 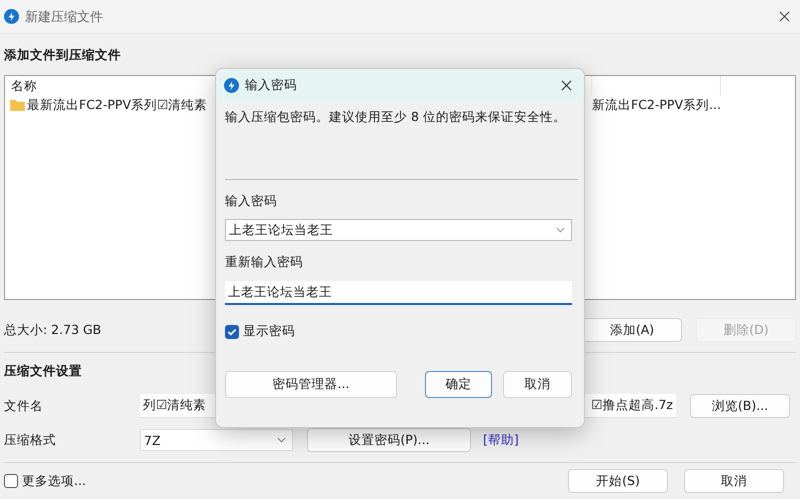 I want to click on confirm-password-field: 上老王论坛当老王, so click(x=398, y=293).